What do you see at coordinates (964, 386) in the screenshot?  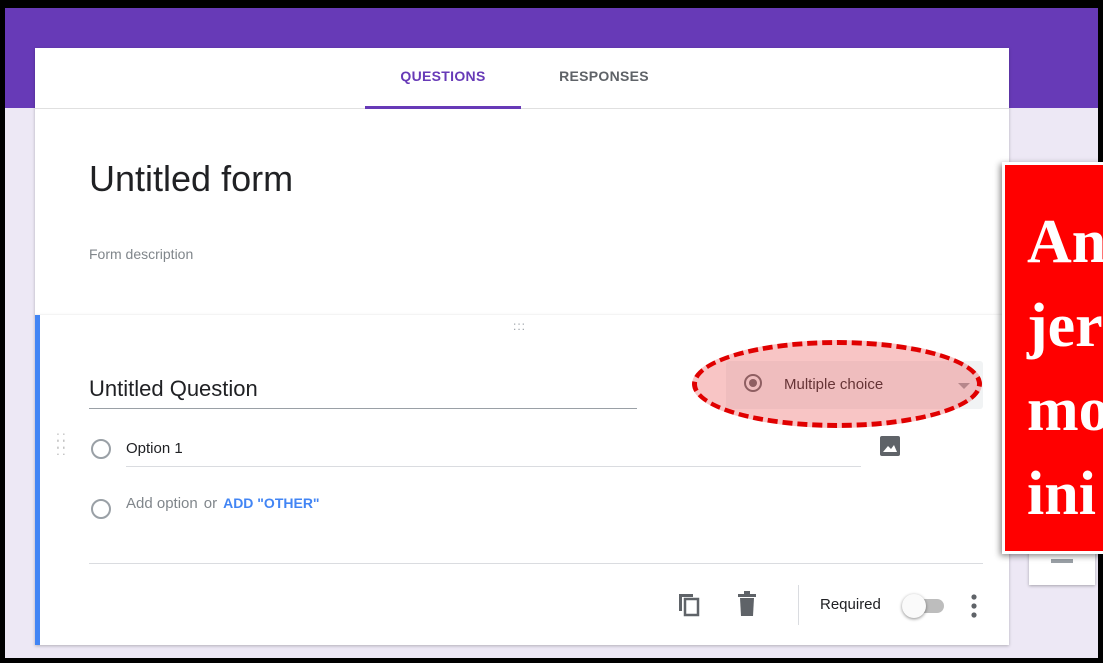 I see `dropdown-arrow-icon` at bounding box center [964, 386].